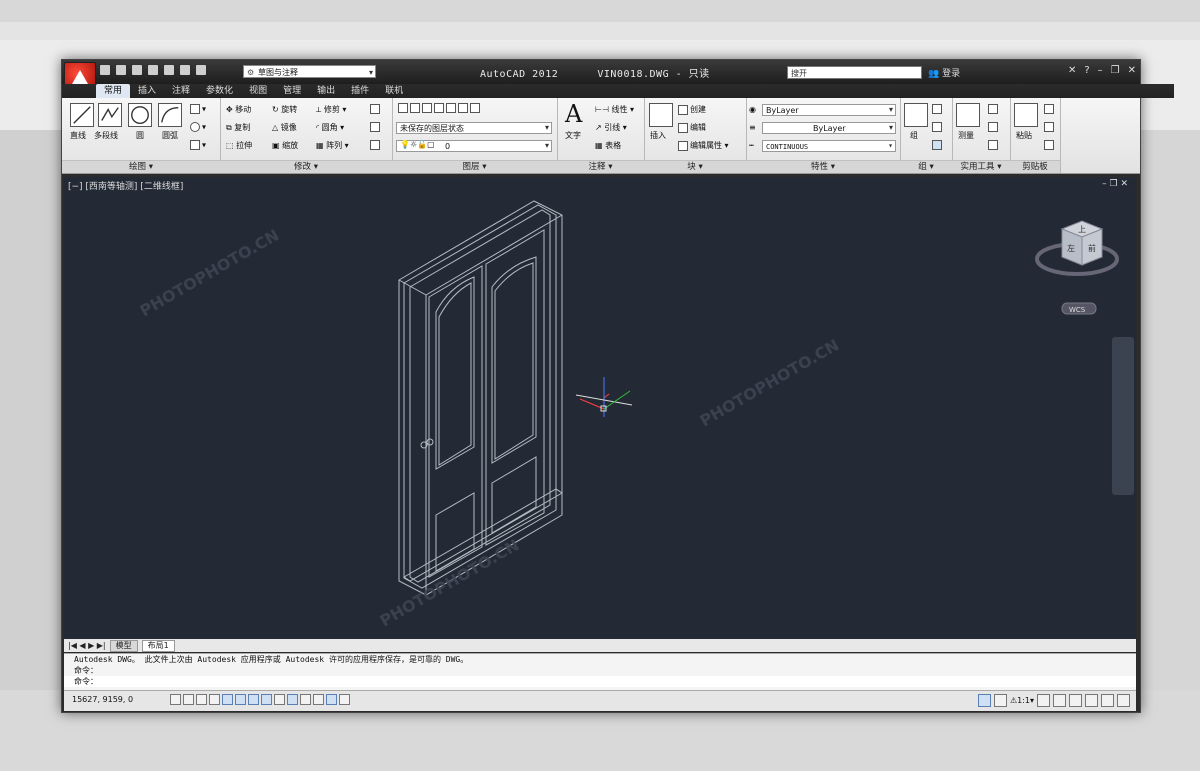 The width and height of the screenshot is (1200, 771). What do you see at coordinates (968, 115) in the screenshot?
I see `measure-icon` at bounding box center [968, 115].